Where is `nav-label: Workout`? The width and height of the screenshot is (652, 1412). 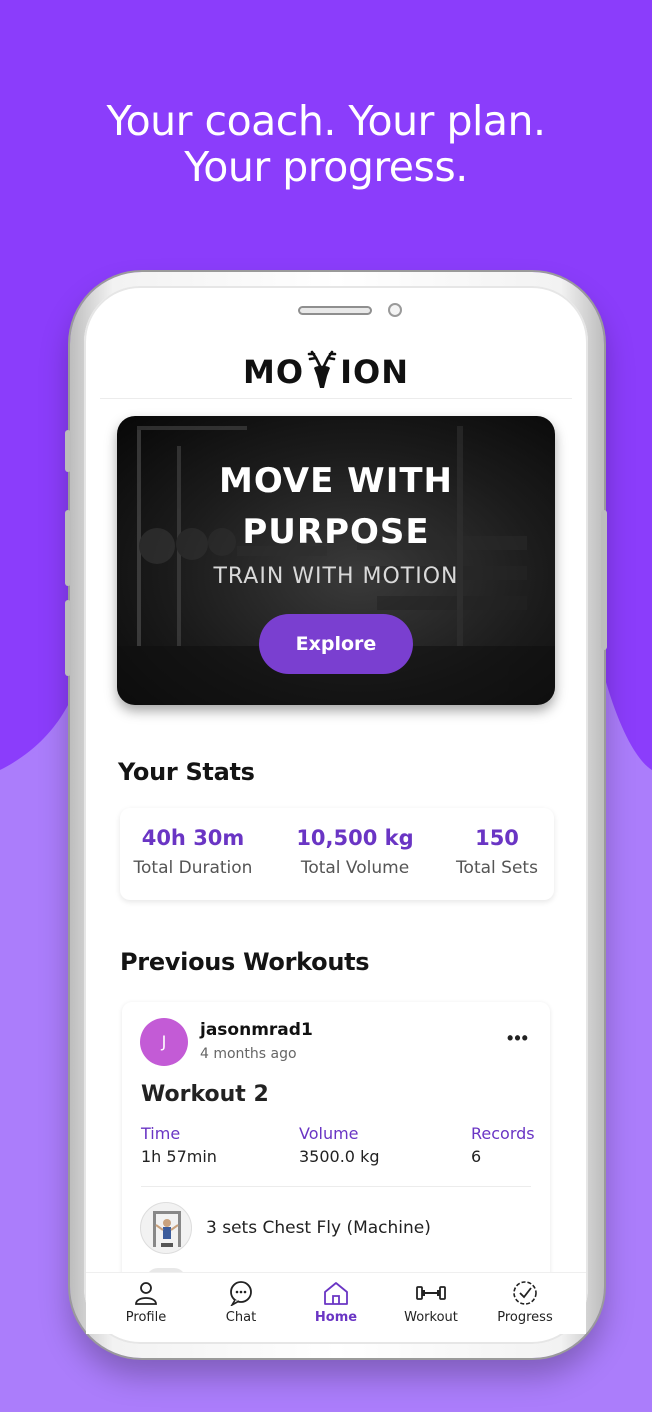
nav-label: Workout is located at coordinates (431, 1317).